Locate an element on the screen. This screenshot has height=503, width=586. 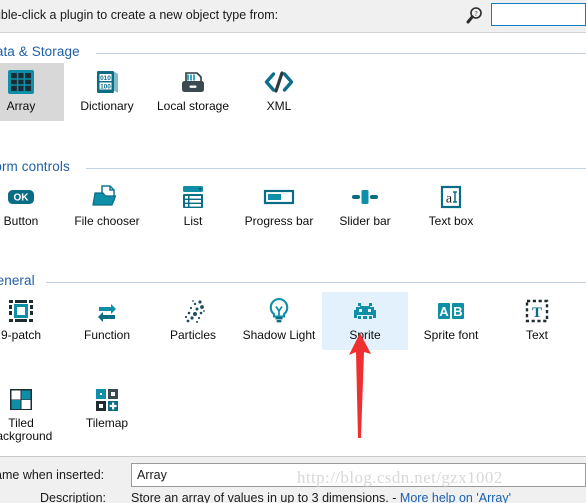
plugin-label: Local storage is located at coordinates (193, 106).